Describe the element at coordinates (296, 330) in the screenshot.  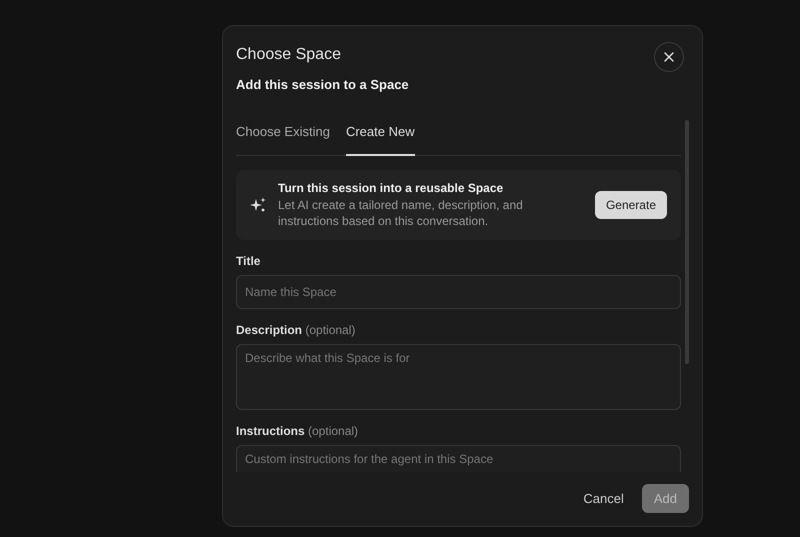
I see `field-label: Description (optional)` at that location.